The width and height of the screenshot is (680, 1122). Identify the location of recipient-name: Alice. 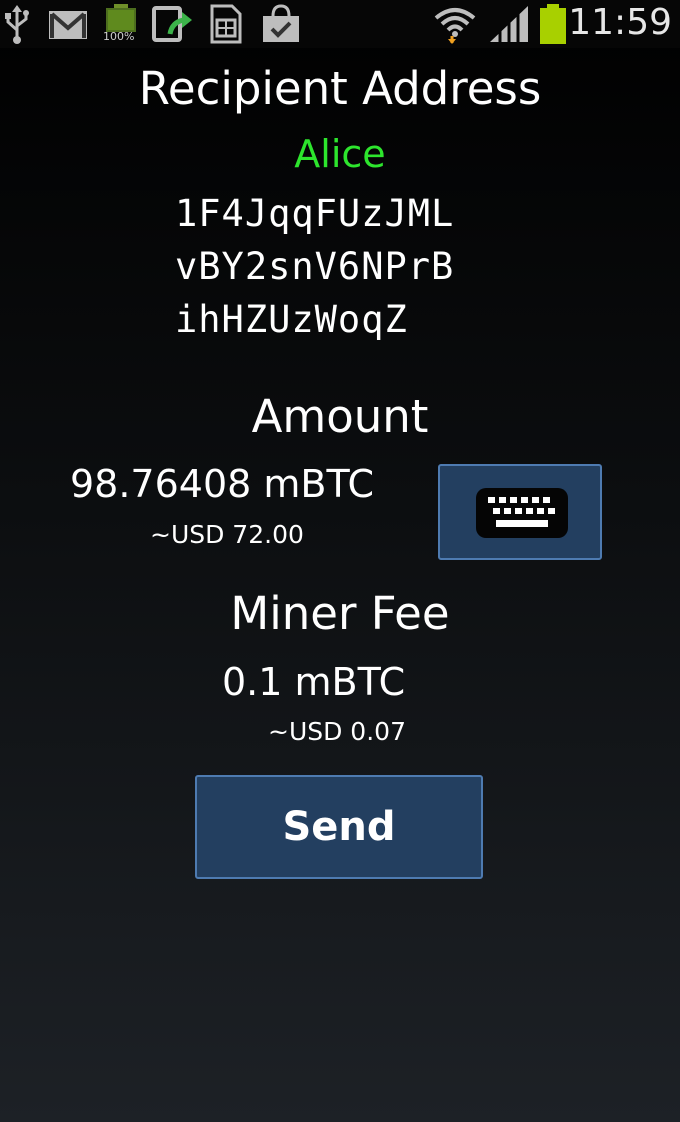
(340, 154).